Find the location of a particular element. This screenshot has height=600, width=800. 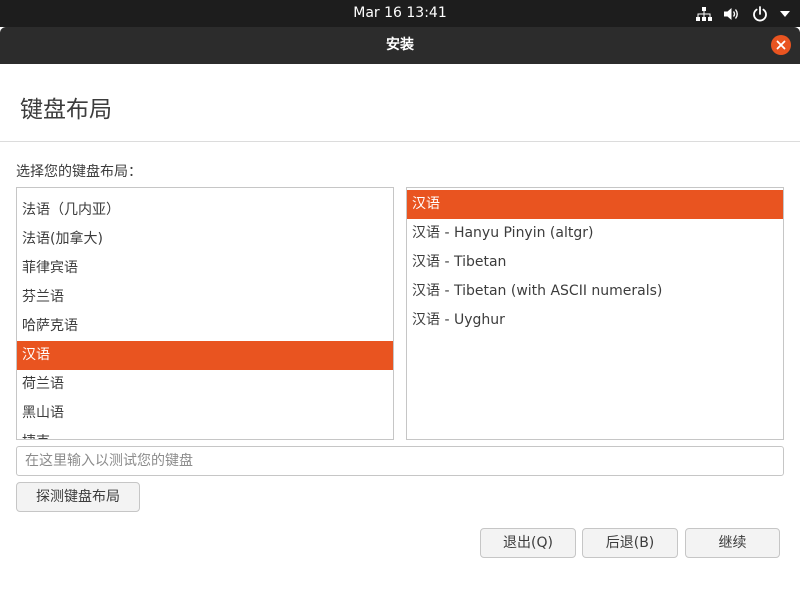

list-item: 法语（法国） is located at coordinates (205, 192).